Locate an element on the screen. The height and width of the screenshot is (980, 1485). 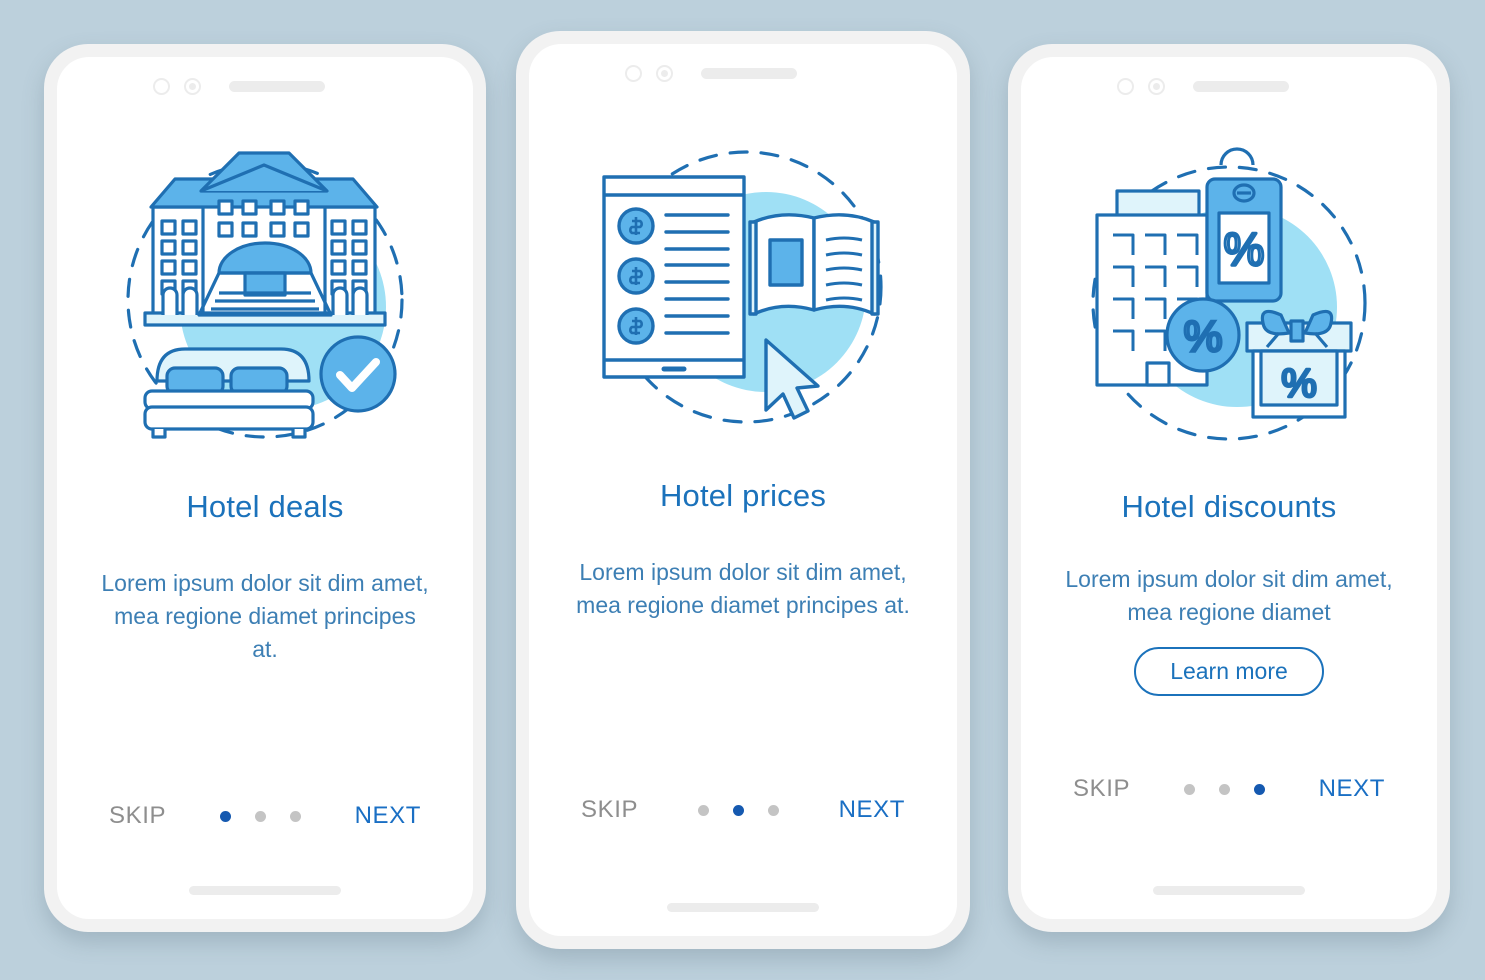
building-tag-gift-percent-illustration: % % % is located at coordinates (1229, 294).